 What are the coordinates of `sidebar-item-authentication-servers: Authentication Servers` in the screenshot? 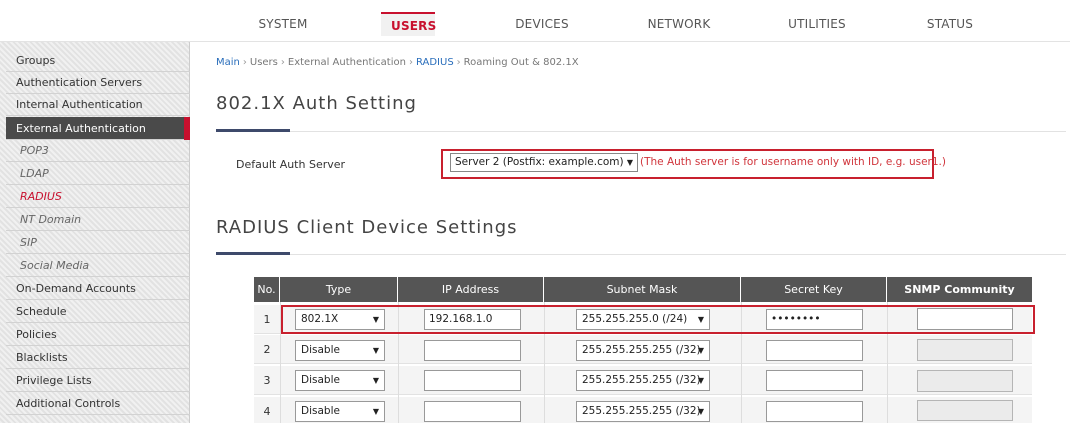 It's located at (98, 82).